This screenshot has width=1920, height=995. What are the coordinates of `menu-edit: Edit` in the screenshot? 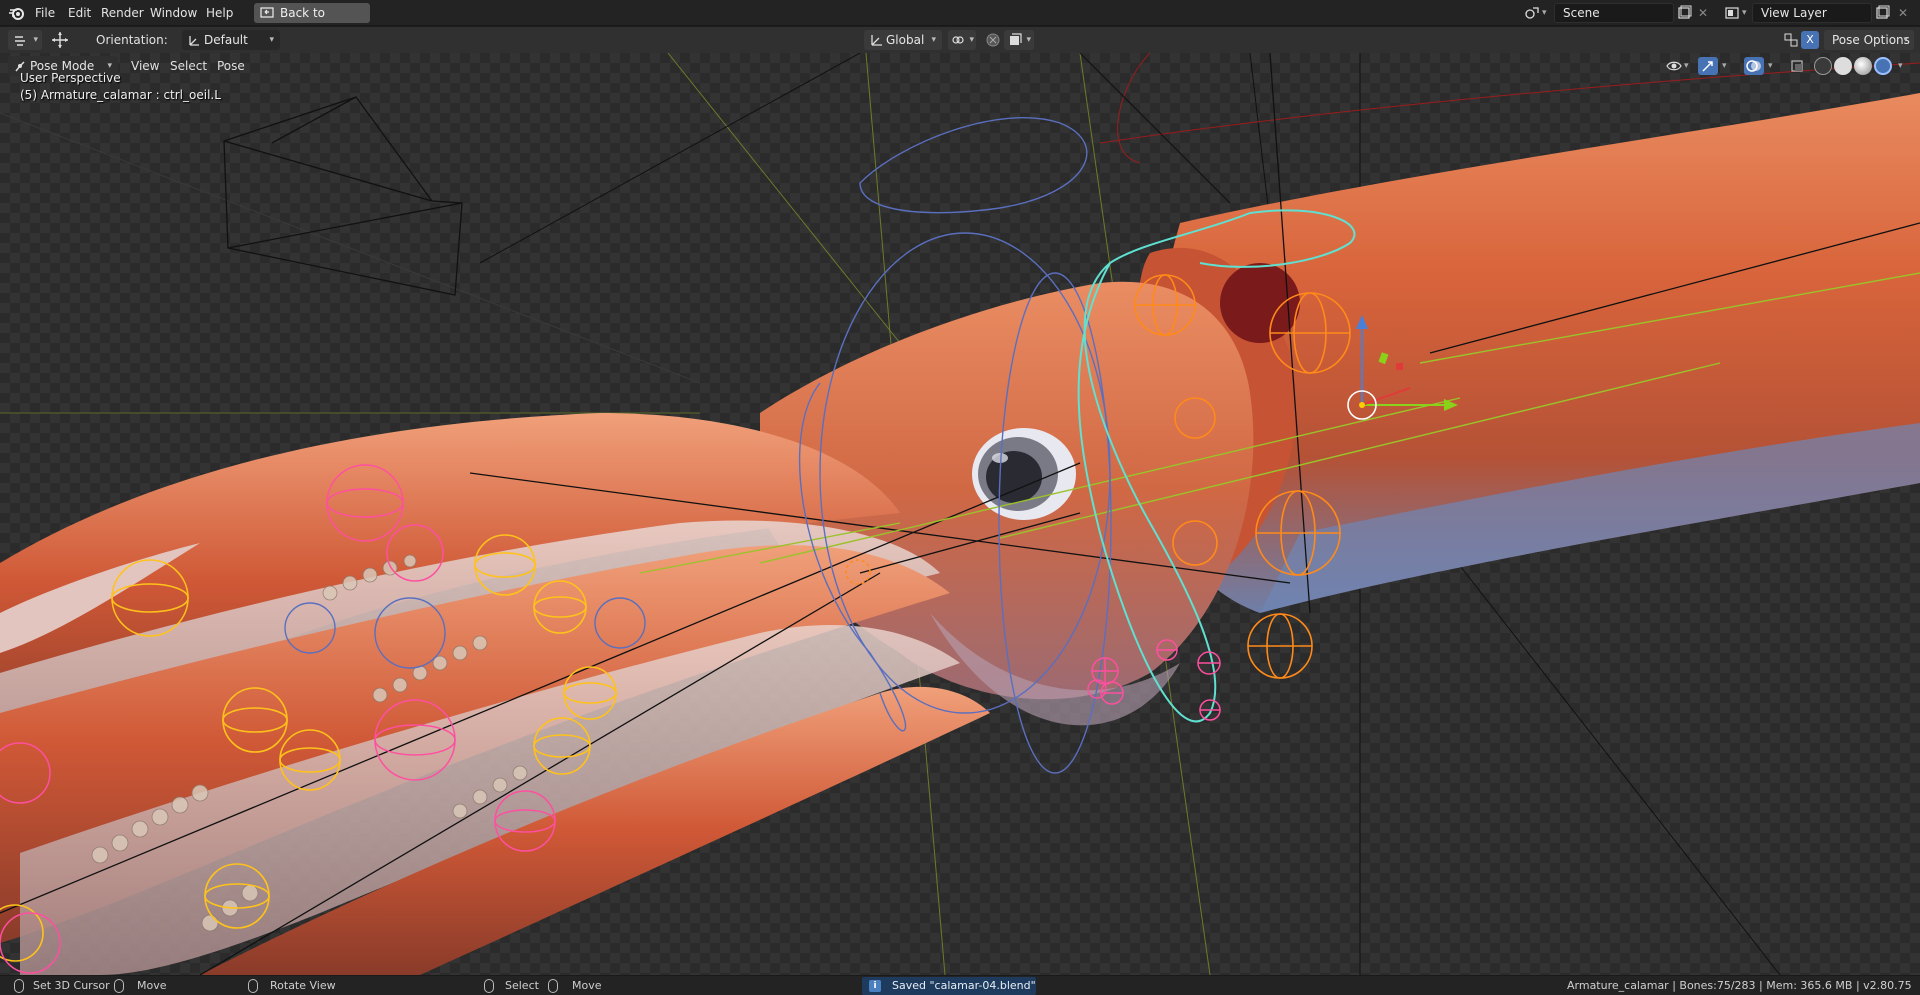 It's located at (79, 13).